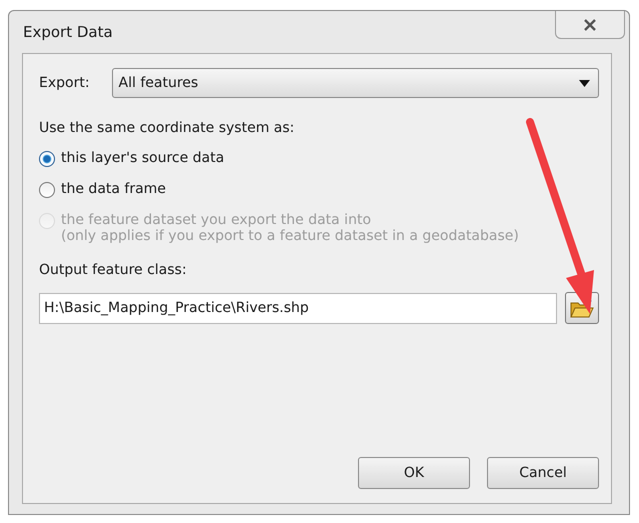 This screenshot has width=639, height=523. Describe the element at coordinates (298, 308) in the screenshot. I see `output-path-field: H:\Basic_Mapping_Practice\Rivers.shp` at that location.